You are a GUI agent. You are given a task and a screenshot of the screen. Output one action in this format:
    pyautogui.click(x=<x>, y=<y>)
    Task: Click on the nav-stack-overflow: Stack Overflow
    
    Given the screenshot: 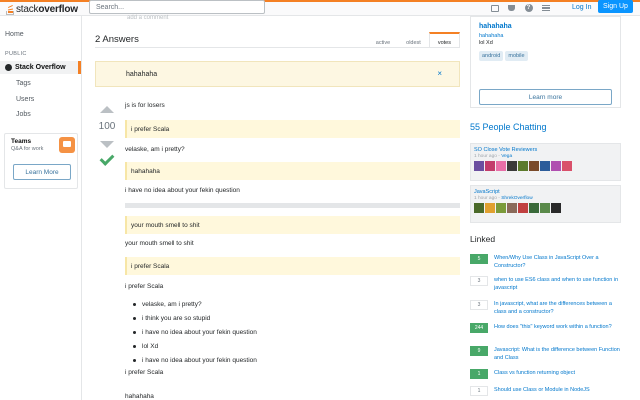 What is the action you would take?
    pyautogui.click(x=40, y=67)
    